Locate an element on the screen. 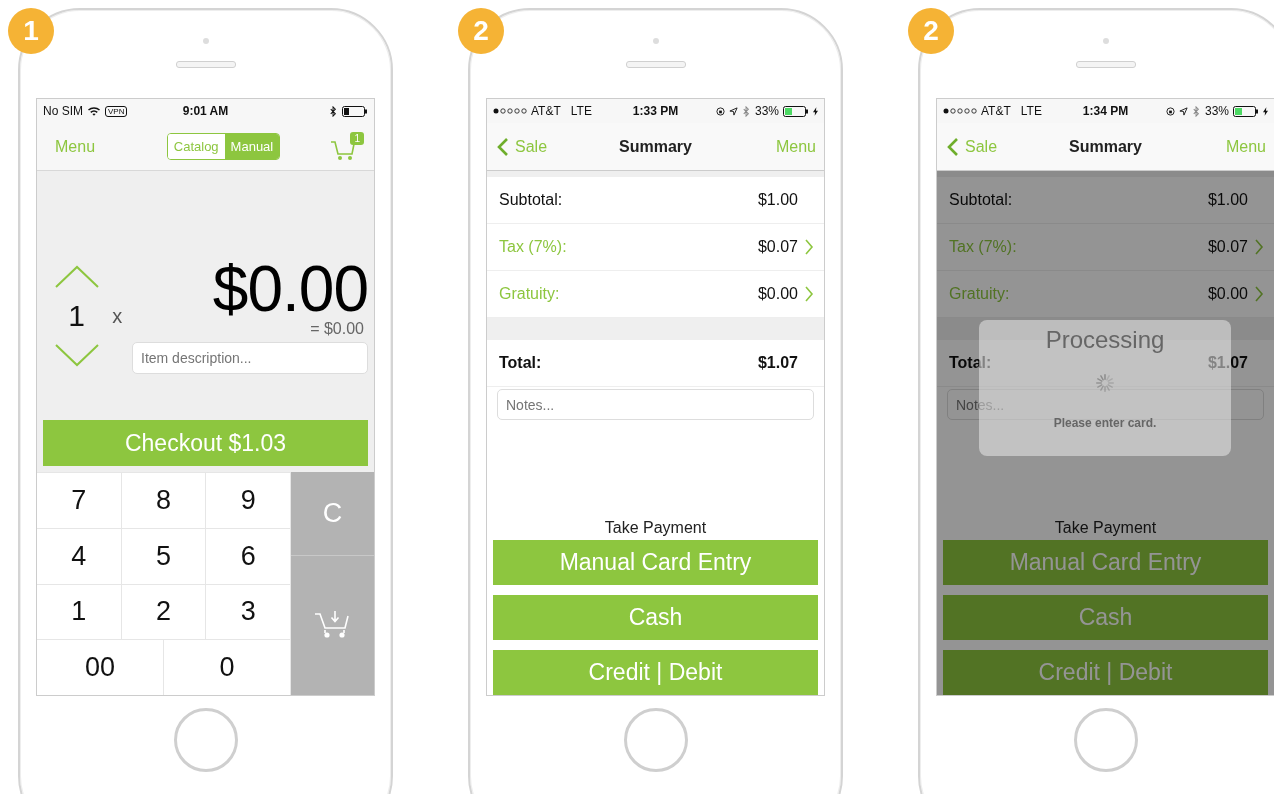 This screenshot has width=1274, height=794. keypad-key: 8 is located at coordinates (164, 500).